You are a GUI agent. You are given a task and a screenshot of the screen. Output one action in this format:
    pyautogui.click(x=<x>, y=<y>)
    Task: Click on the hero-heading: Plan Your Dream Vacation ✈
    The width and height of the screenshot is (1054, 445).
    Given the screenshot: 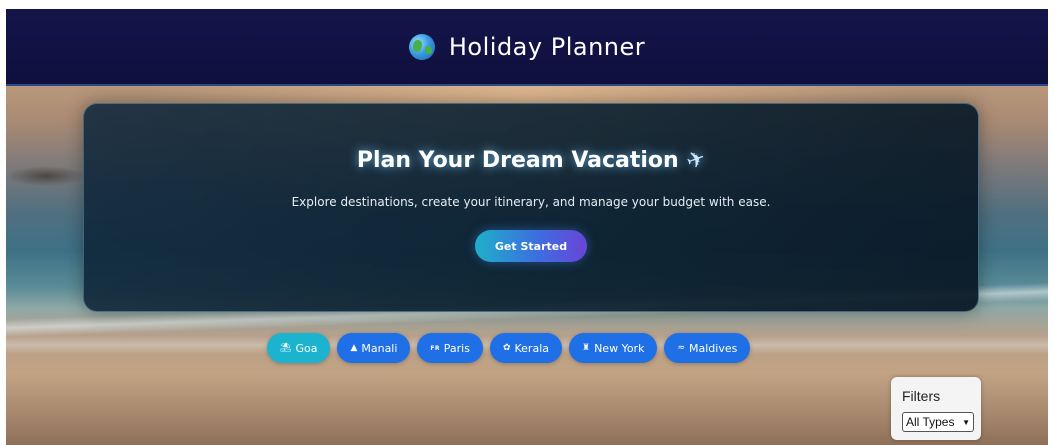 What is the action you would take?
    pyautogui.click(x=531, y=160)
    